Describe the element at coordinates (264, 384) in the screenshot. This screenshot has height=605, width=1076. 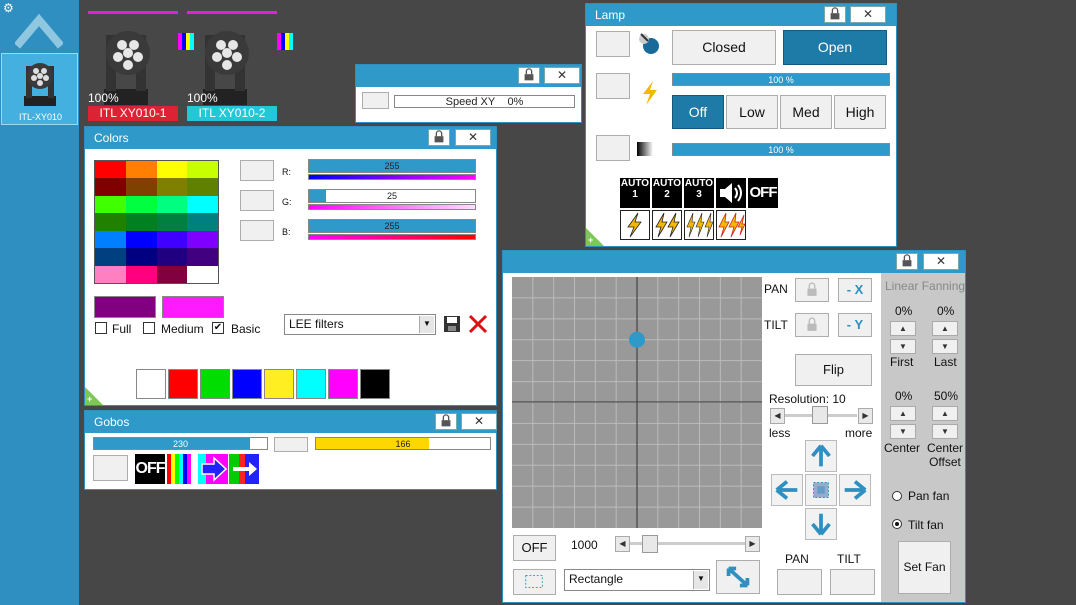
I see `quick-color-swatches` at that location.